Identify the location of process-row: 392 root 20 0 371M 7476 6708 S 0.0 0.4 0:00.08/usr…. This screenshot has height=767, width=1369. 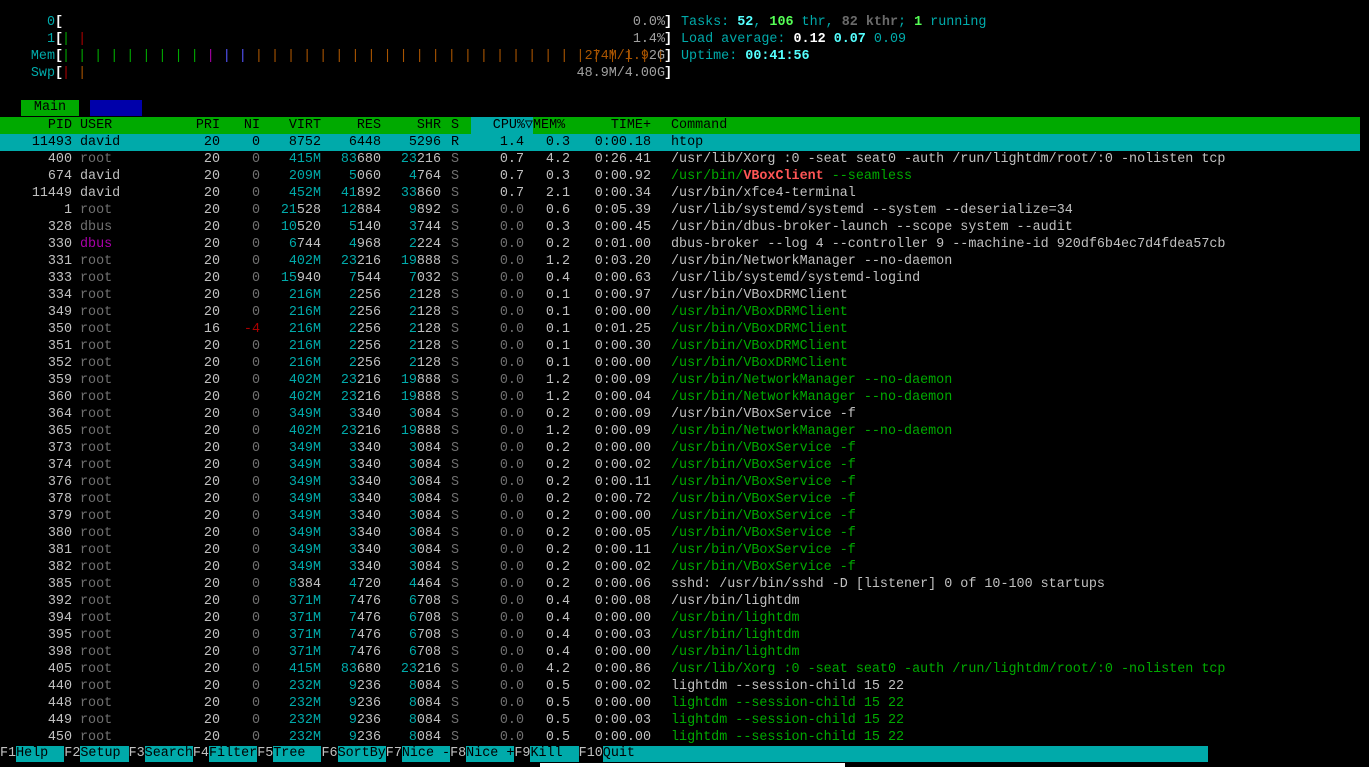
(680, 601).